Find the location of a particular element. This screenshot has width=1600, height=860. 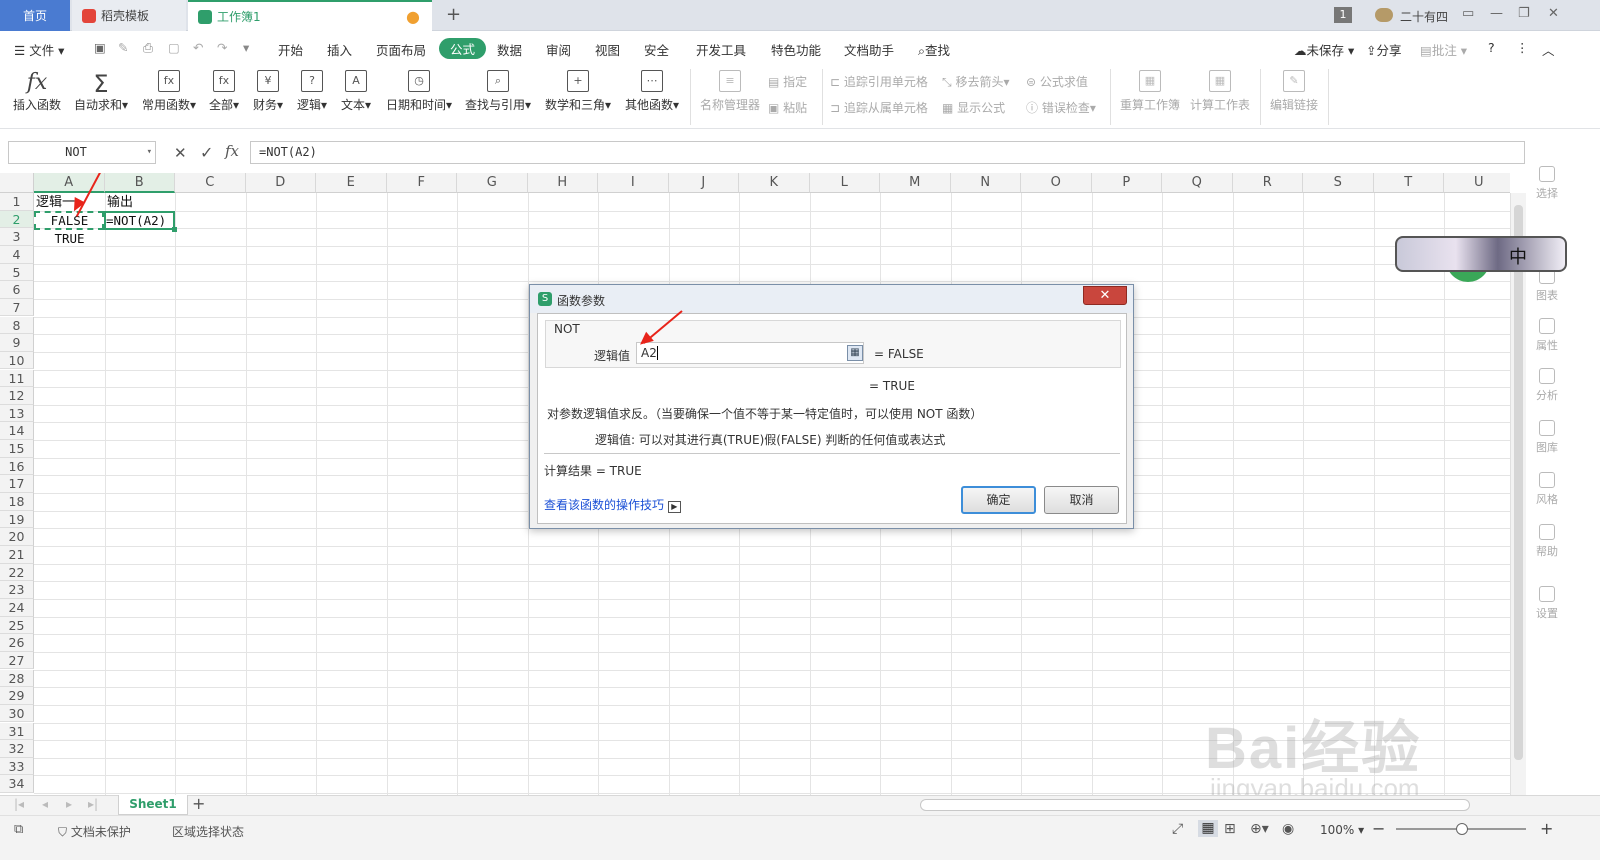

finance-functions-button: ¥ 财务▾ is located at coordinates (268, 91).